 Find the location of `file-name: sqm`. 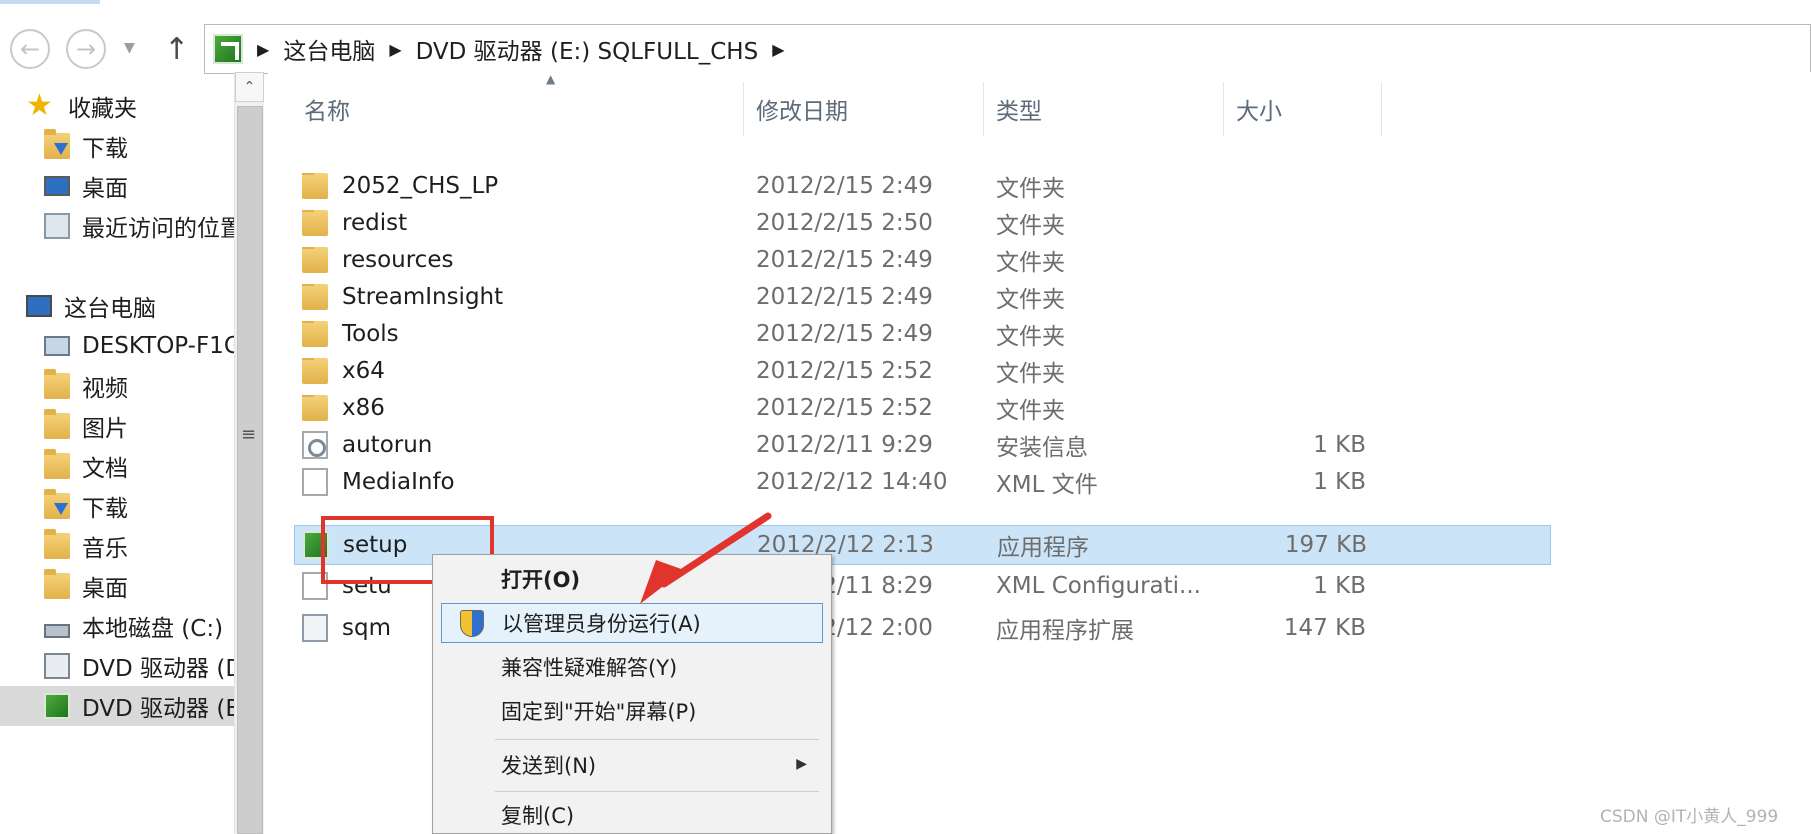

file-name: sqm is located at coordinates (366, 628).